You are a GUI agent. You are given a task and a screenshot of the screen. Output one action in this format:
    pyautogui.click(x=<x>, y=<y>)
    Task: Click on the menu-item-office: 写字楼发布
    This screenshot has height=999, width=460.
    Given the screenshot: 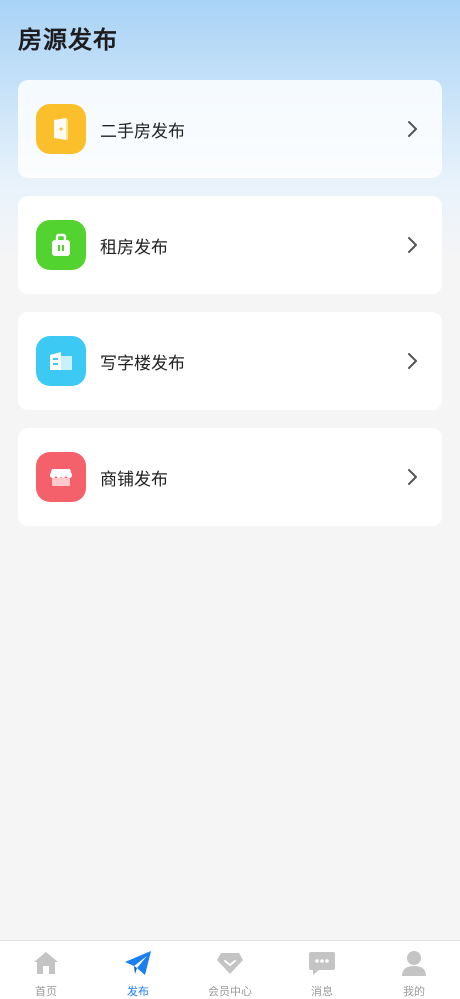 What is the action you would take?
    pyautogui.click(x=230, y=361)
    